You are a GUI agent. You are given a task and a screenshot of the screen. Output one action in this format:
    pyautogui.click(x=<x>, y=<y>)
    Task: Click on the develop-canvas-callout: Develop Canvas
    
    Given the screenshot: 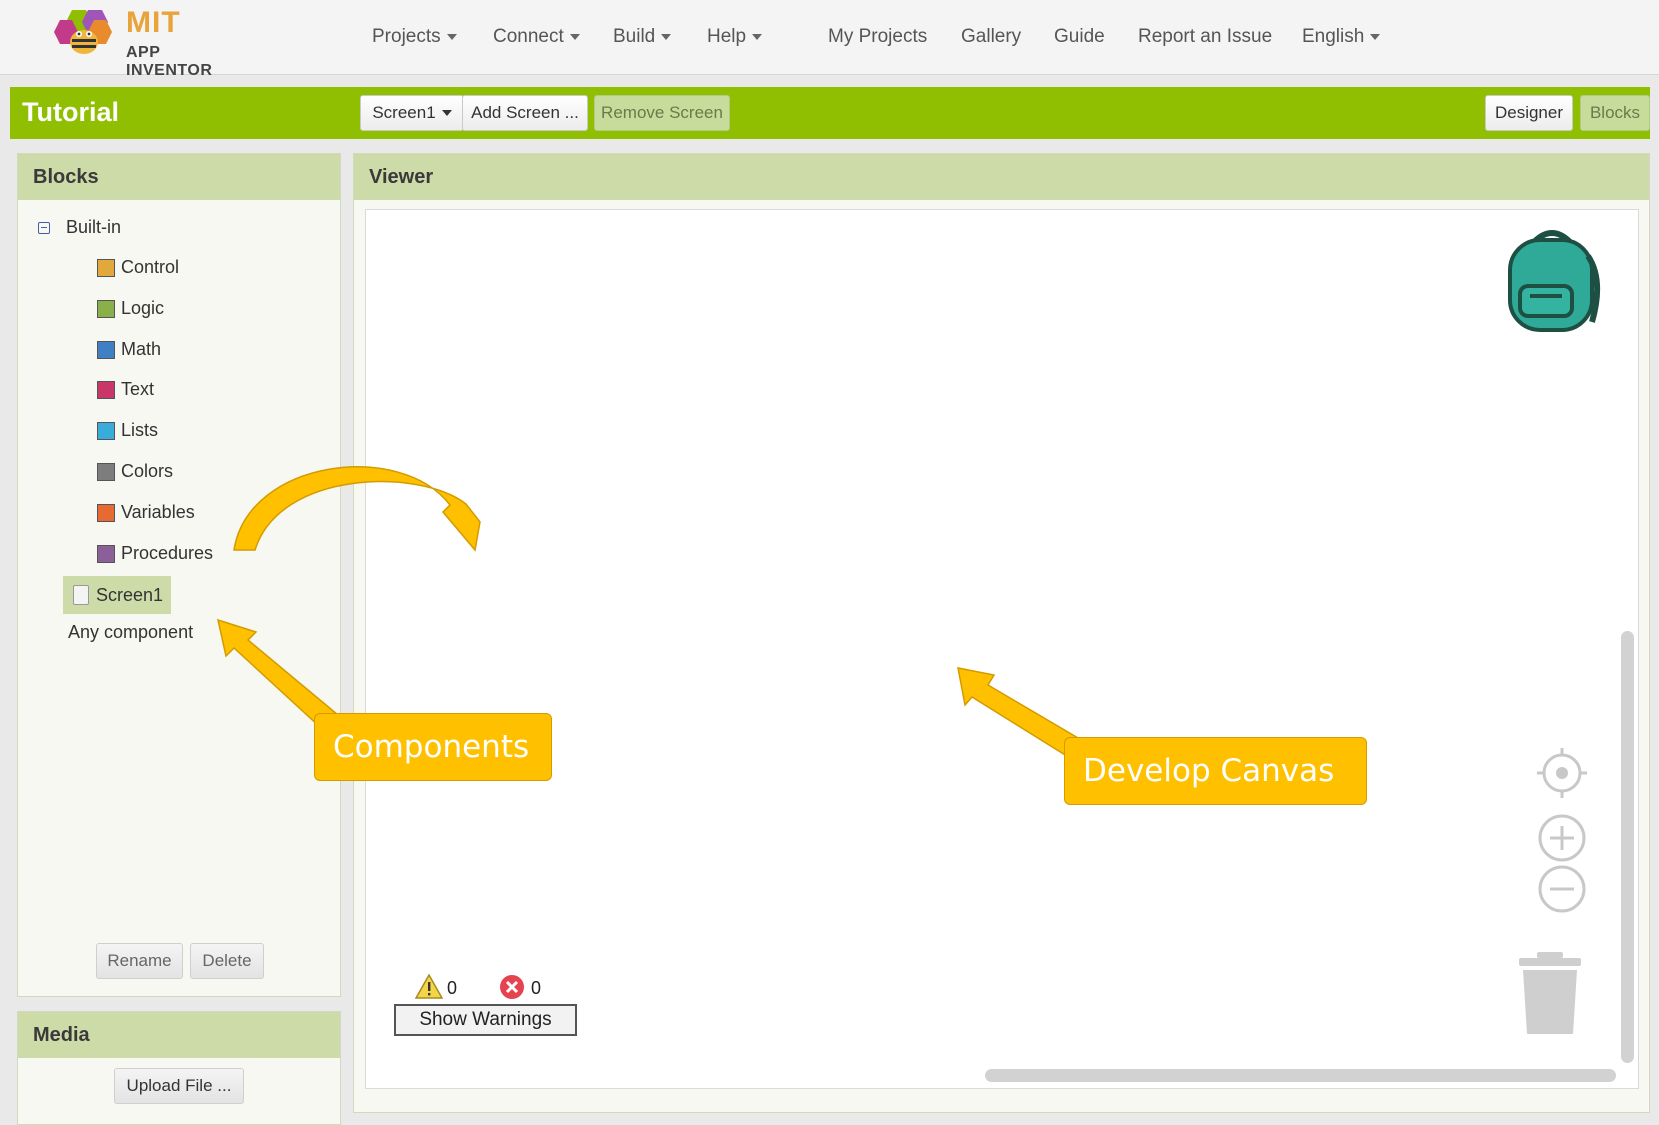 What is the action you would take?
    pyautogui.click(x=1215, y=771)
    